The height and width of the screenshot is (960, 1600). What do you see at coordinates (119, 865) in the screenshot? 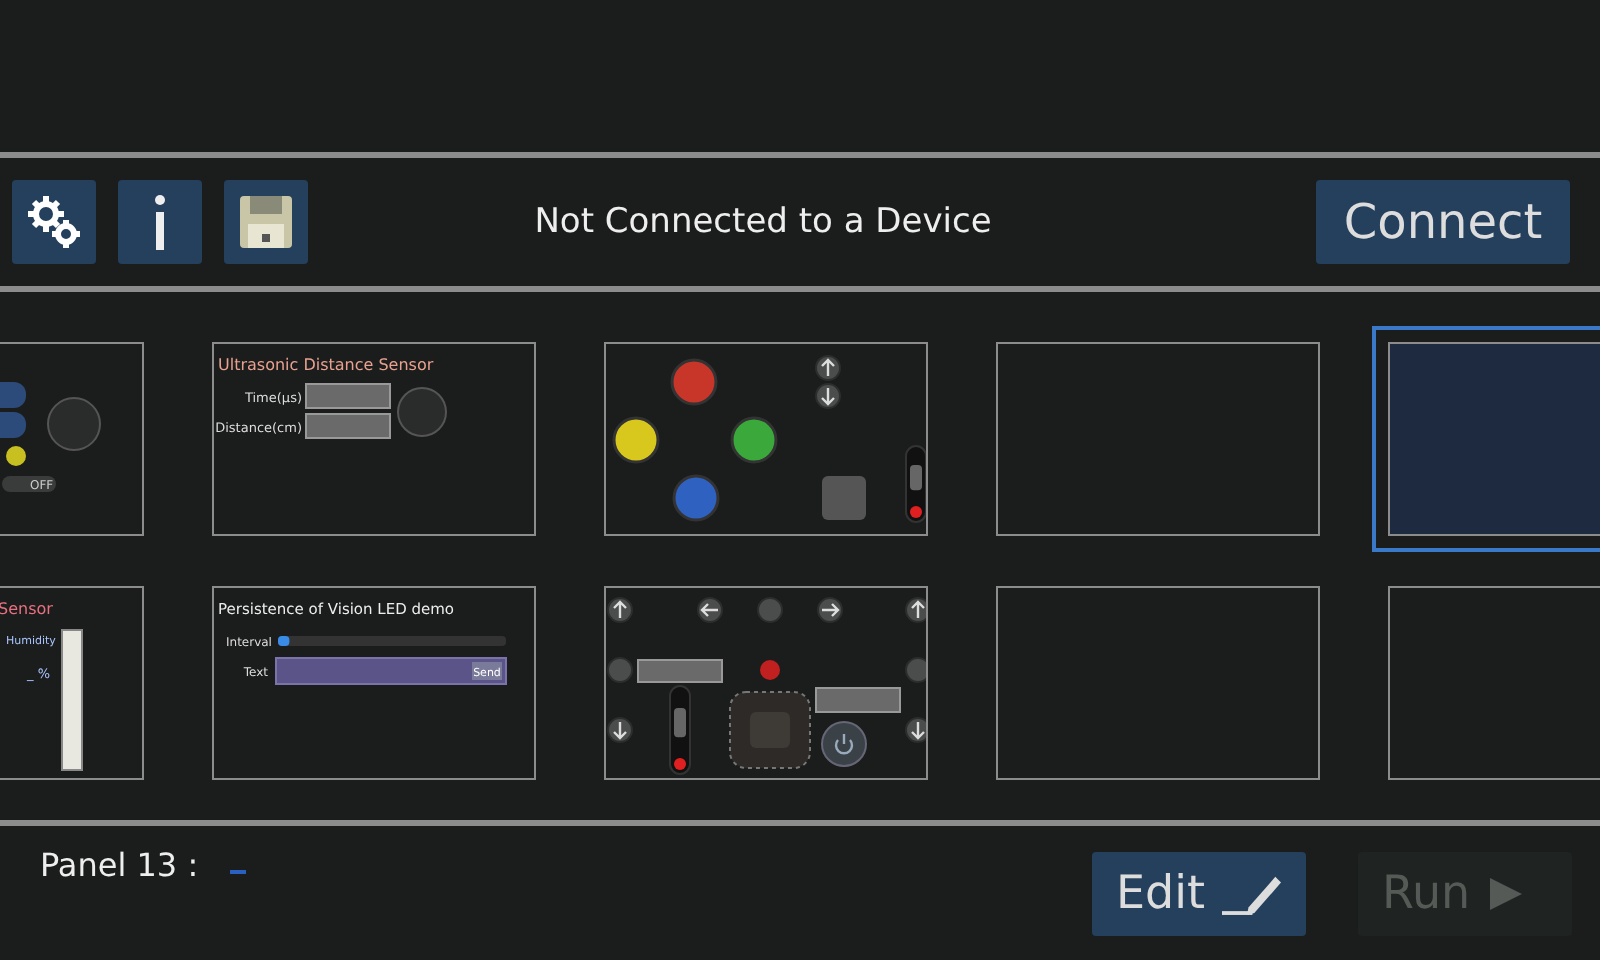
I see `panel-label: Panel 13 :` at bounding box center [119, 865].